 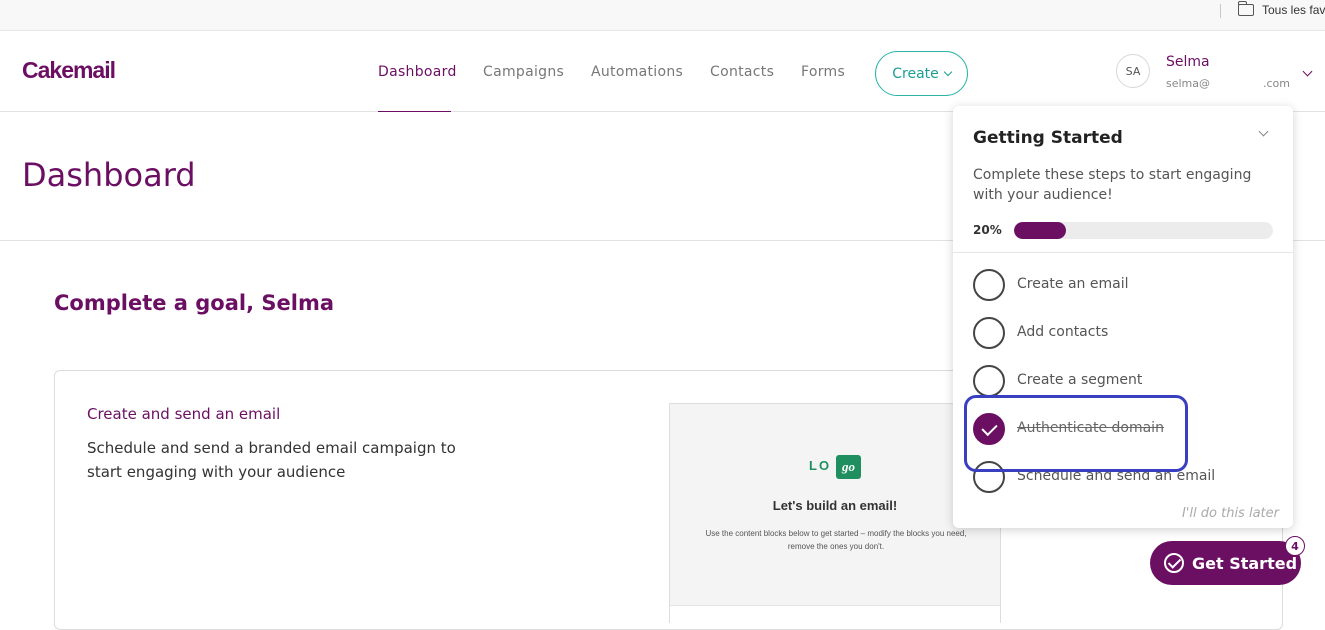 I want to click on email-preview, so click(x=835, y=513).